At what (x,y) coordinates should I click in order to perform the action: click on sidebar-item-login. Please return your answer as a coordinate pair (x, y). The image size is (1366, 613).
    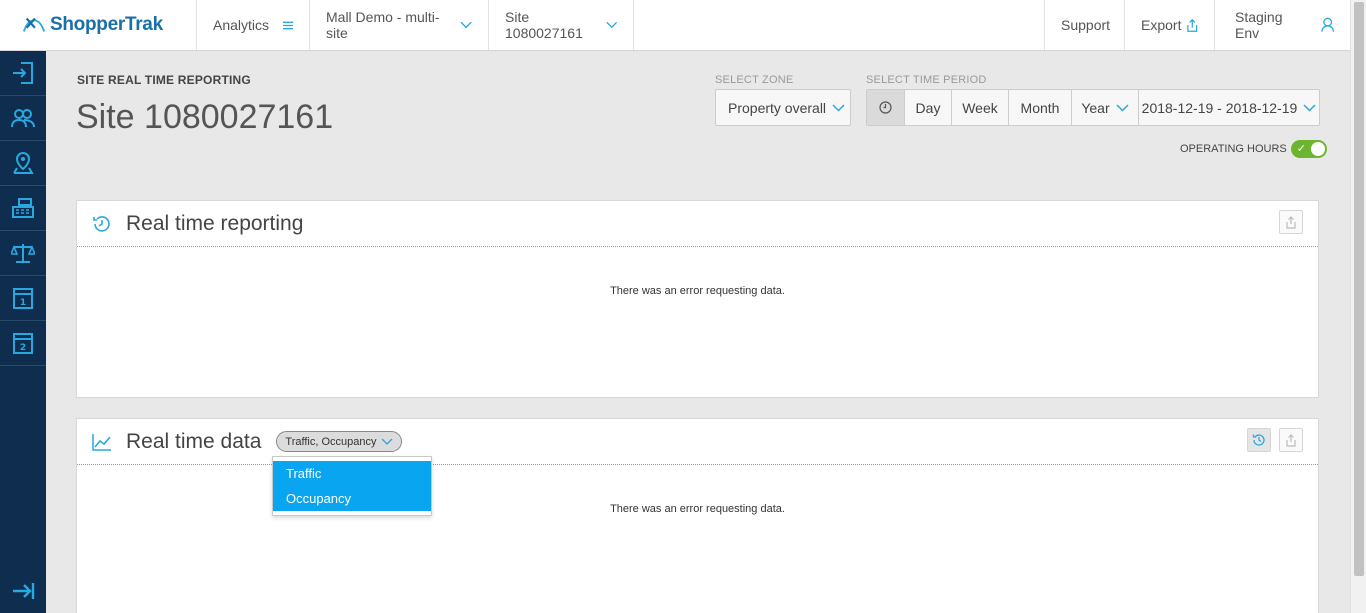
    Looking at the image, I should click on (23, 73).